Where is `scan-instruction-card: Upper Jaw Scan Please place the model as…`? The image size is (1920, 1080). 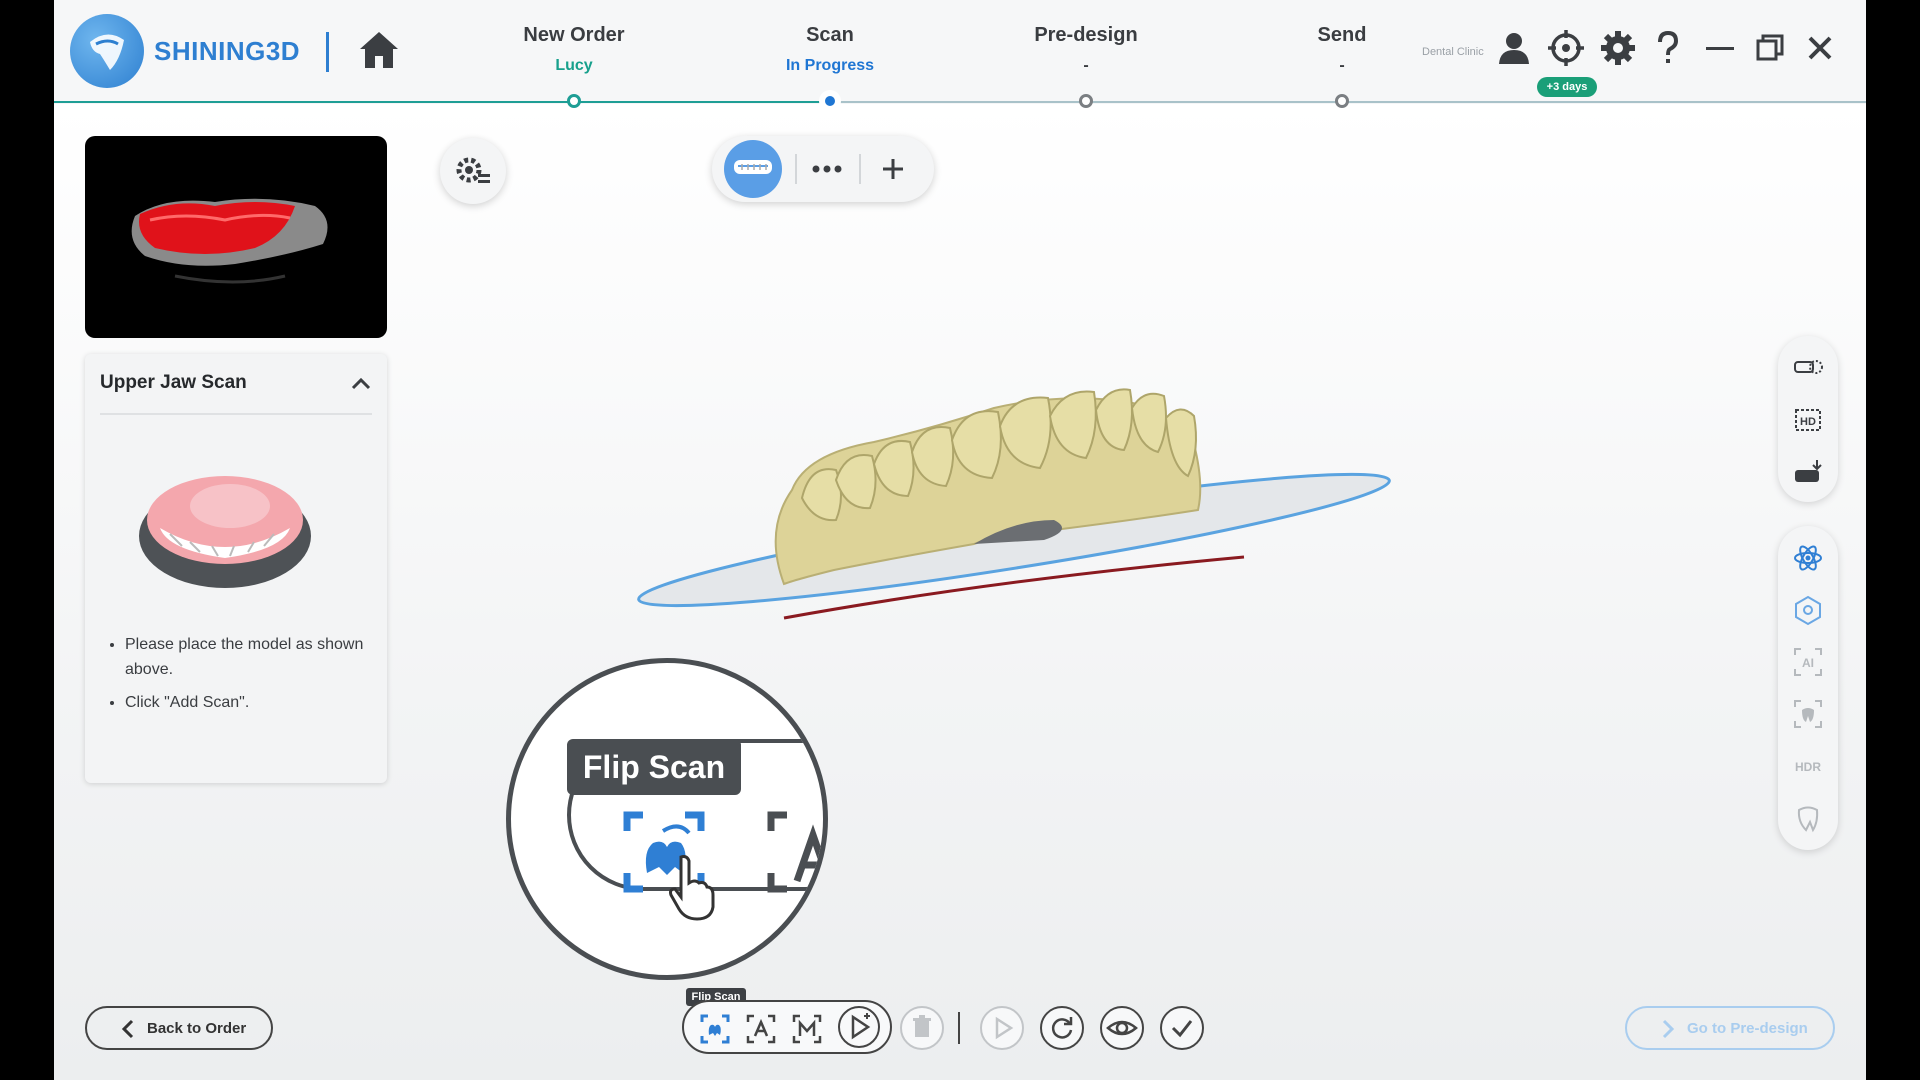
scan-instruction-card: Upper Jaw Scan Please place the model as… is located at coordinates (236, 568).